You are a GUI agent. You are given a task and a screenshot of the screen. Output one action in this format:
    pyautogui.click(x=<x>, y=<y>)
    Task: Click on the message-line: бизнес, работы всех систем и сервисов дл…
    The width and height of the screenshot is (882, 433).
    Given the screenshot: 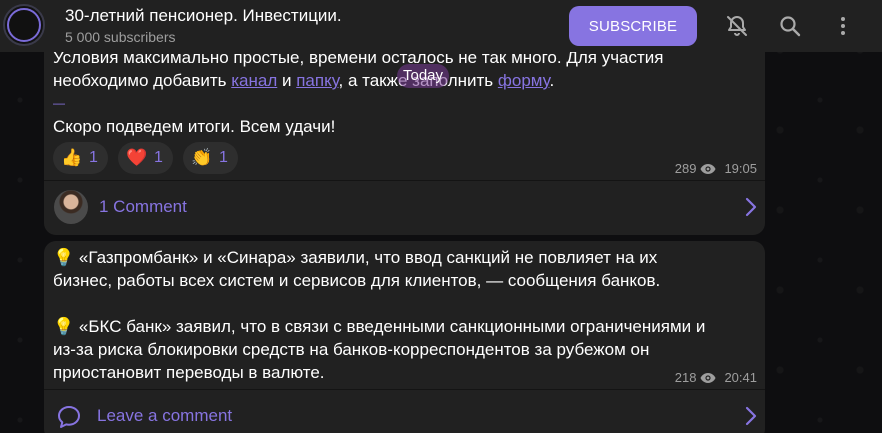 What is the action you would take?
    pyautogui.click(x=357, y=280)
    